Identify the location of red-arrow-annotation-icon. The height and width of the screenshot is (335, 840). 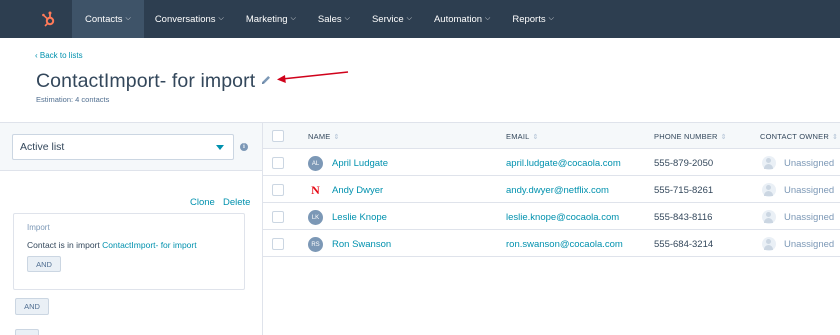
(313, 77).